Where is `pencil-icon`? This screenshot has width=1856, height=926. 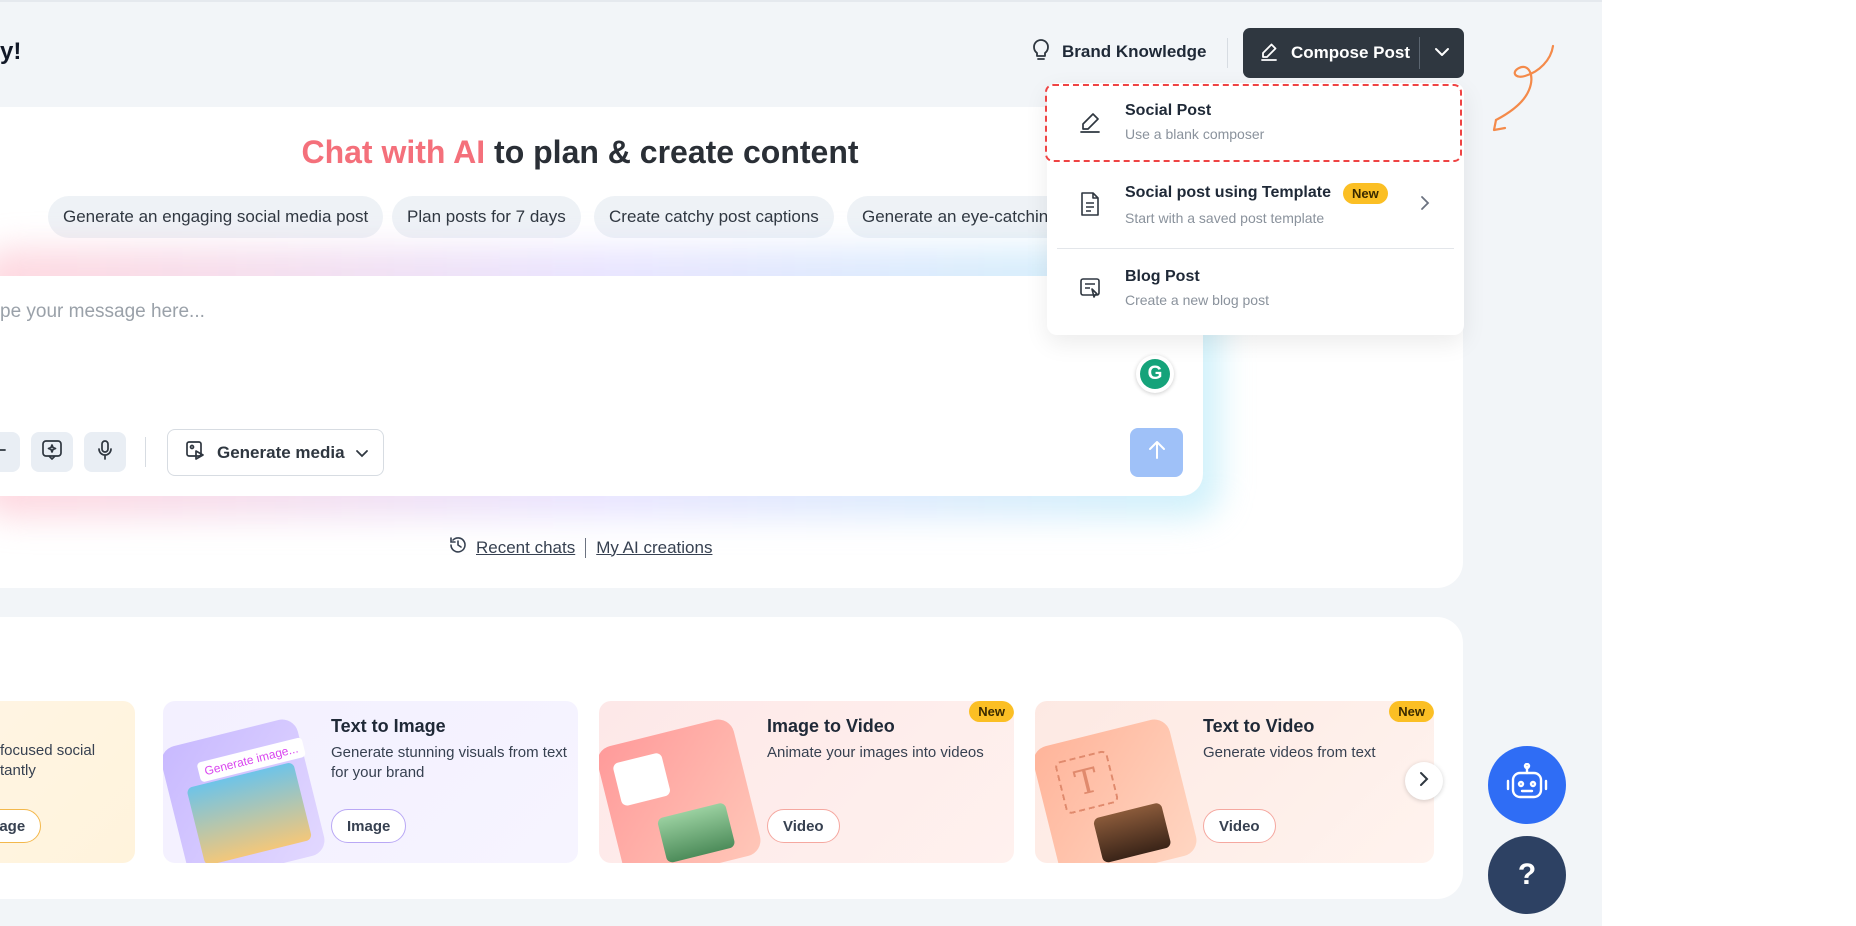 pencil-icon is located at coordinates (1269, 53).